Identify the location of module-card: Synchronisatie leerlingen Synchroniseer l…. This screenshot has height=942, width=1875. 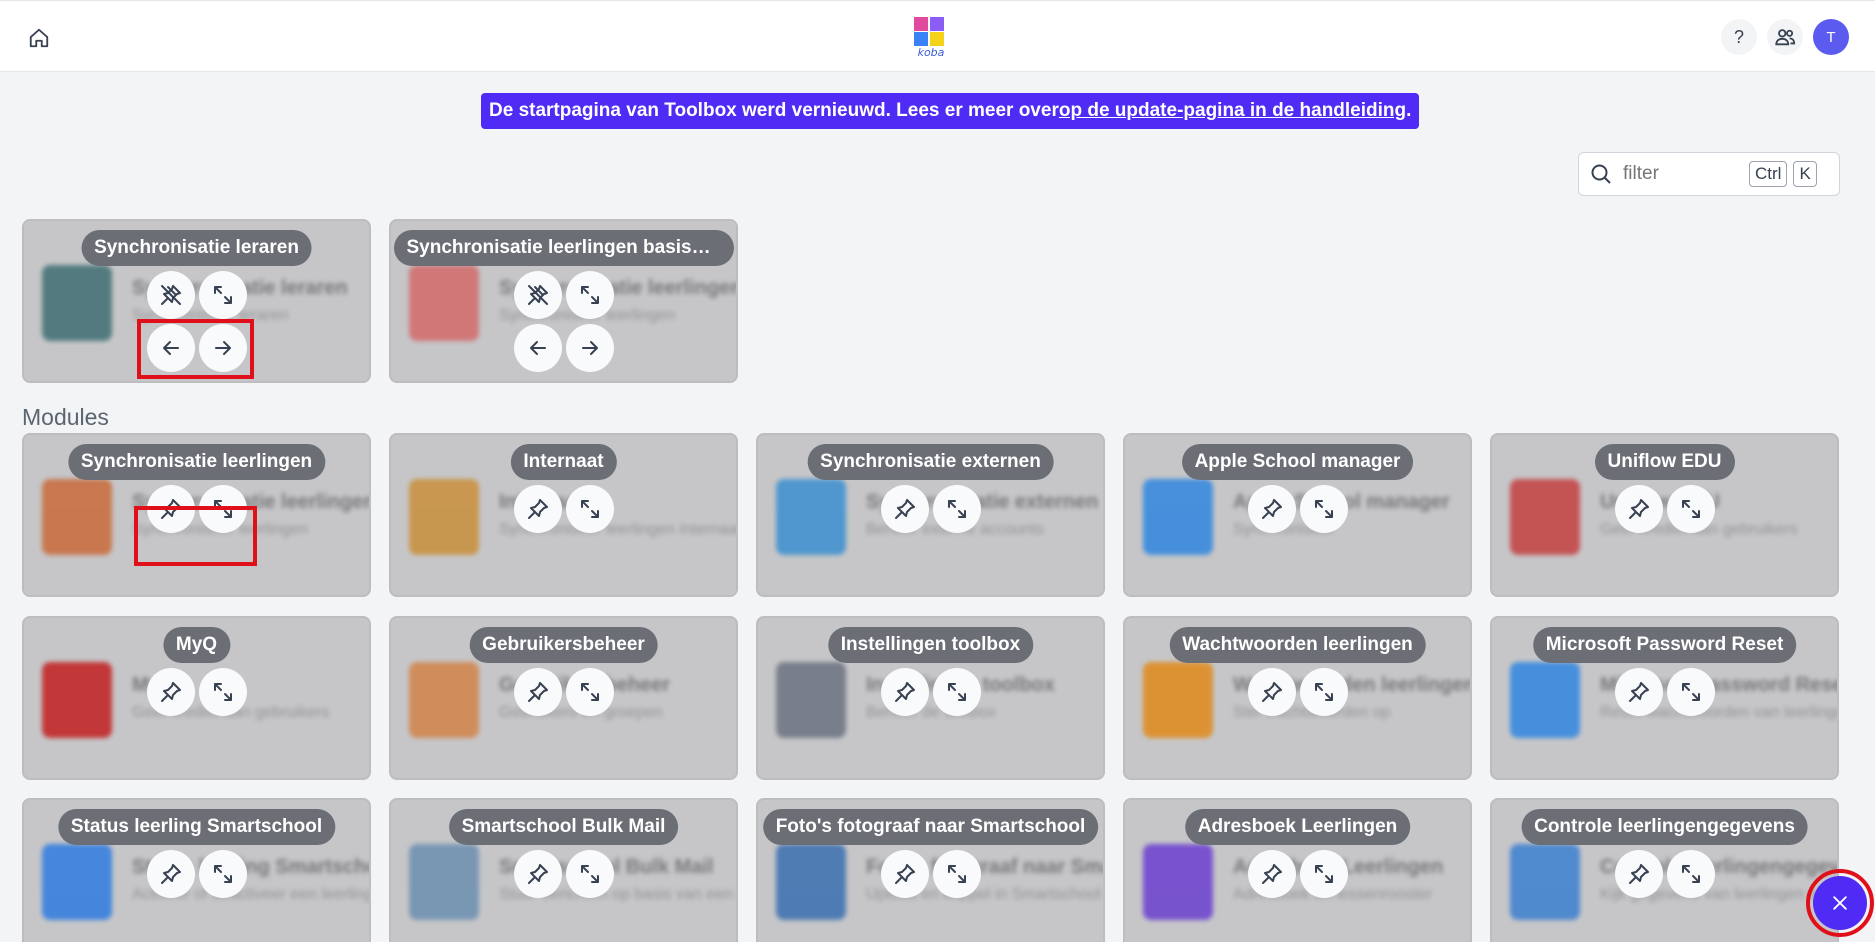
(196, 515).